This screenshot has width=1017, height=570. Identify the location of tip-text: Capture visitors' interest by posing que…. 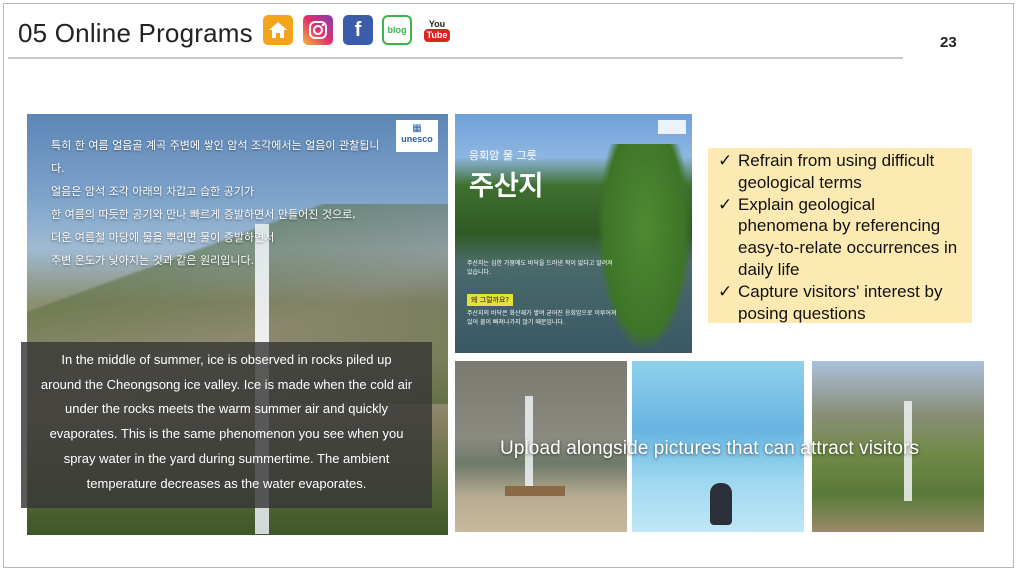
(840, 302).